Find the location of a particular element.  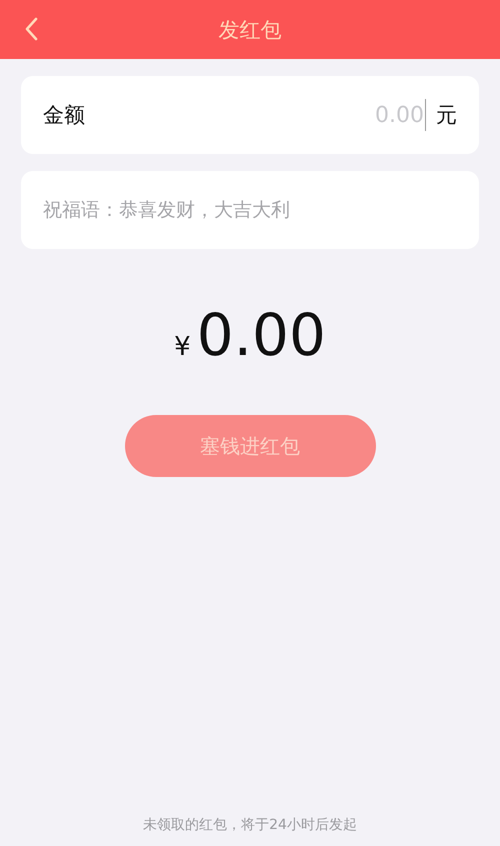

greeting-field: 祝福语：恭喜发财，大吉大利 is located at coordinates (250, 210).